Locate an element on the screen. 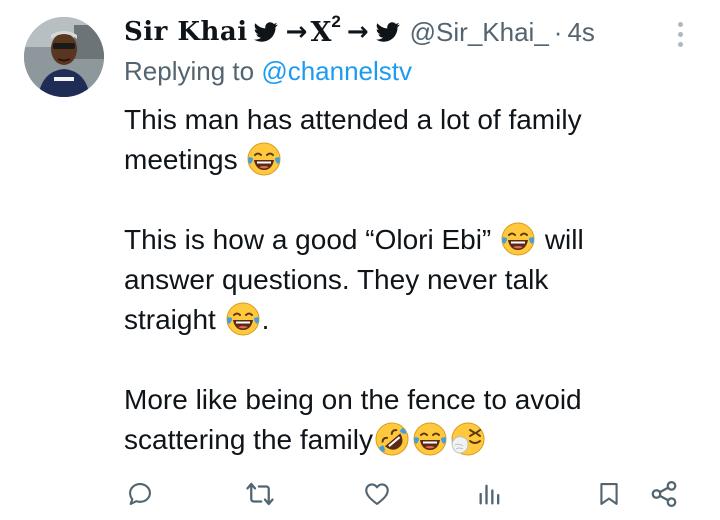 The height and width of the screenshot is (520, 720). share-icon is located at coordinates (664, 494).